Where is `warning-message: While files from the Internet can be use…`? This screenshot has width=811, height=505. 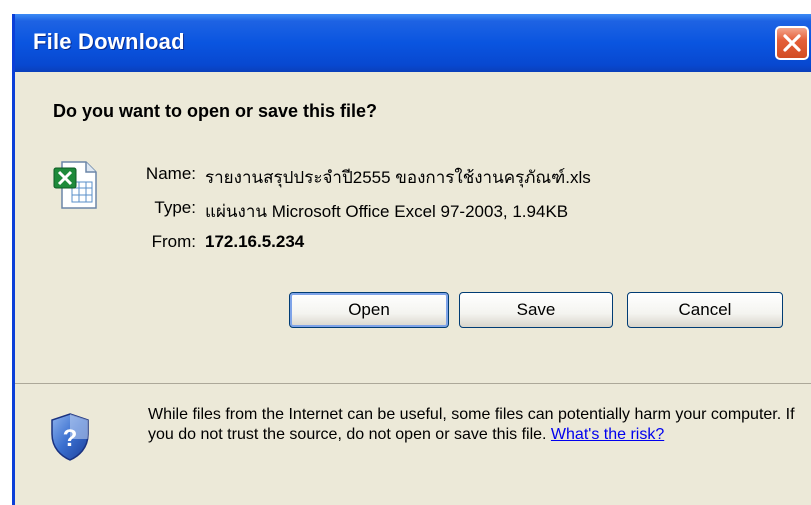
warning-message: While files from the Internet can be use… is located at coordinates (473, 425).